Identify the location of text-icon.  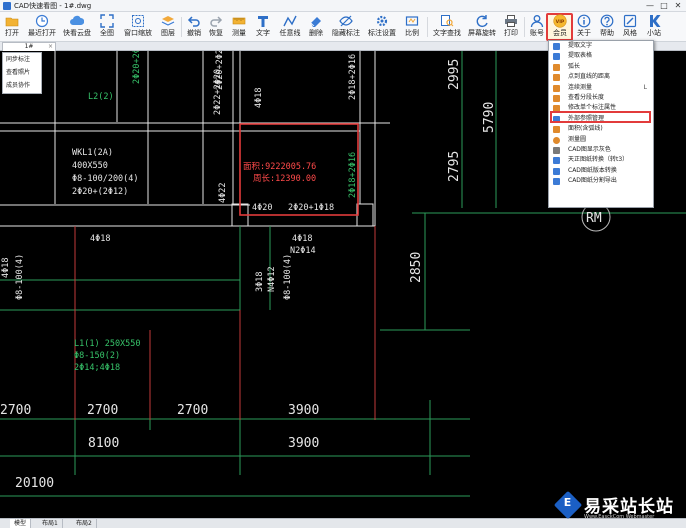
(263, 21).